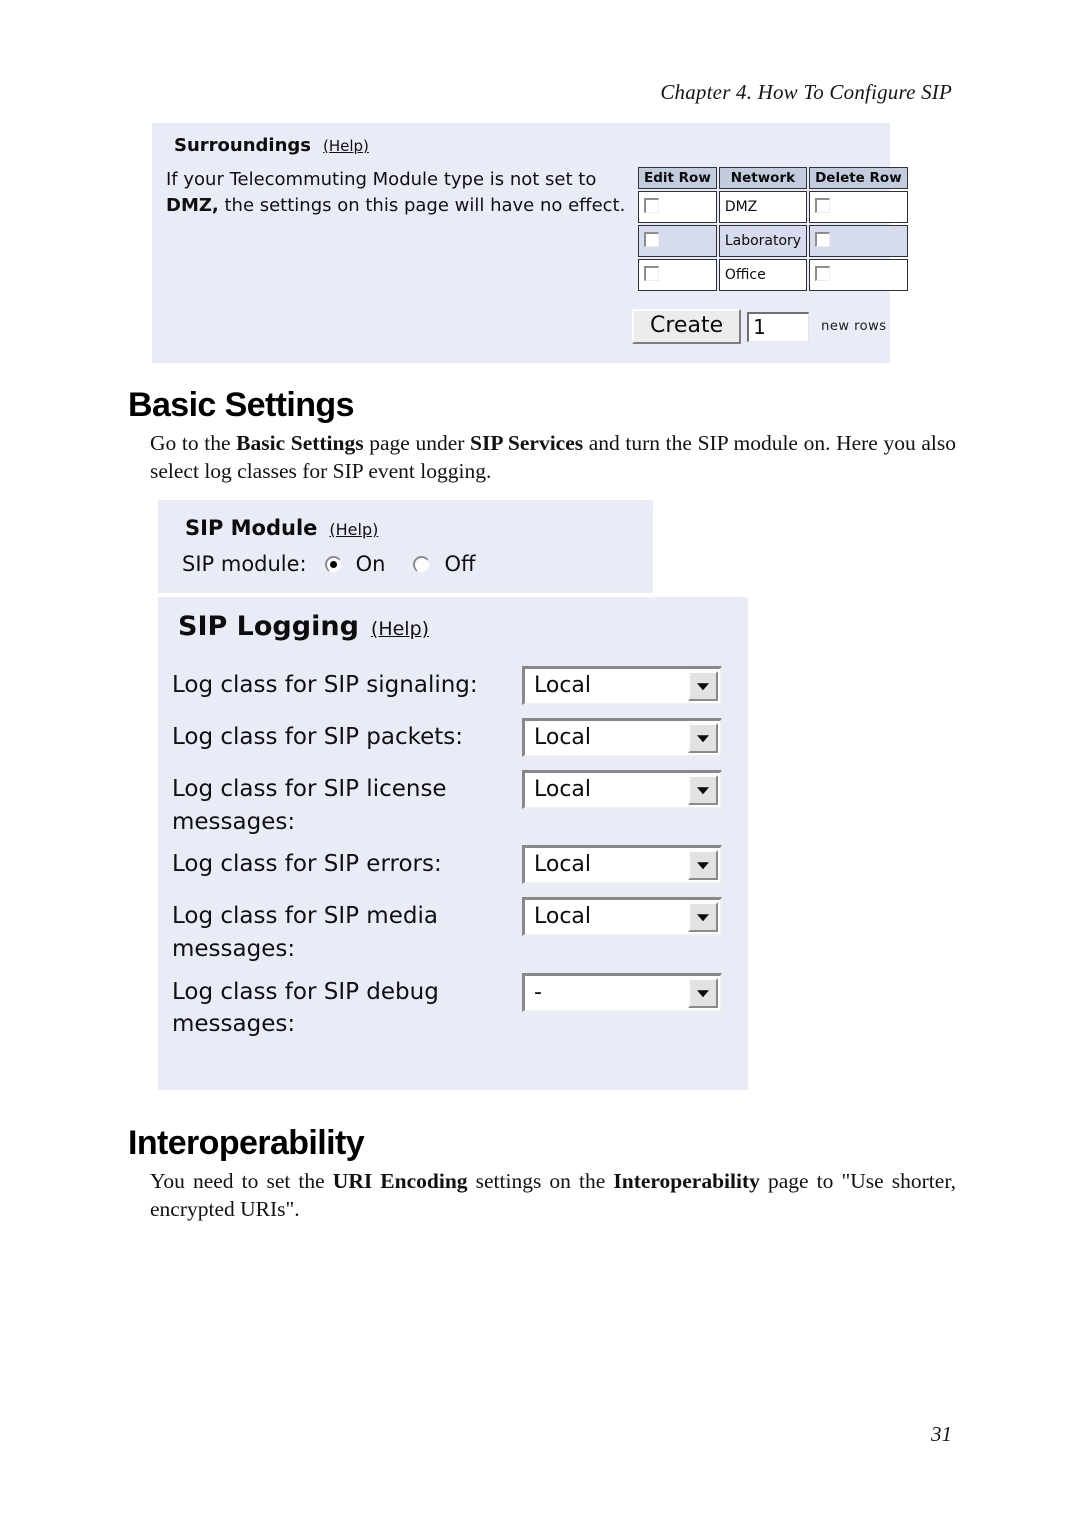 The image size is (1080, 1527). What do you see at coordinates (346, 146) in the screenshot?
I see `surroundings-help-link: (Help)` at bounding box center [346, 146].